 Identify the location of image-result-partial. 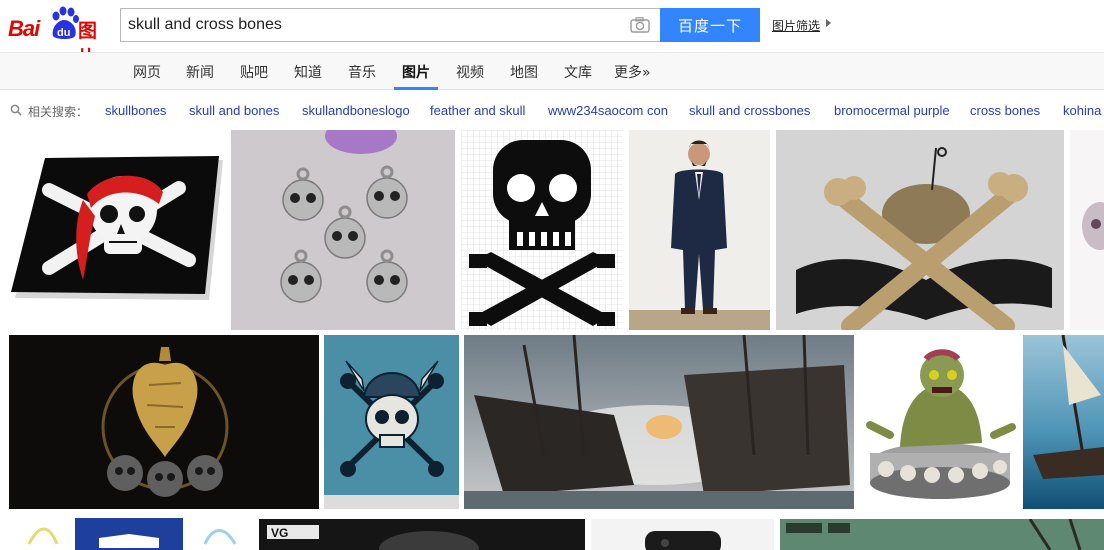
(1087, 230).